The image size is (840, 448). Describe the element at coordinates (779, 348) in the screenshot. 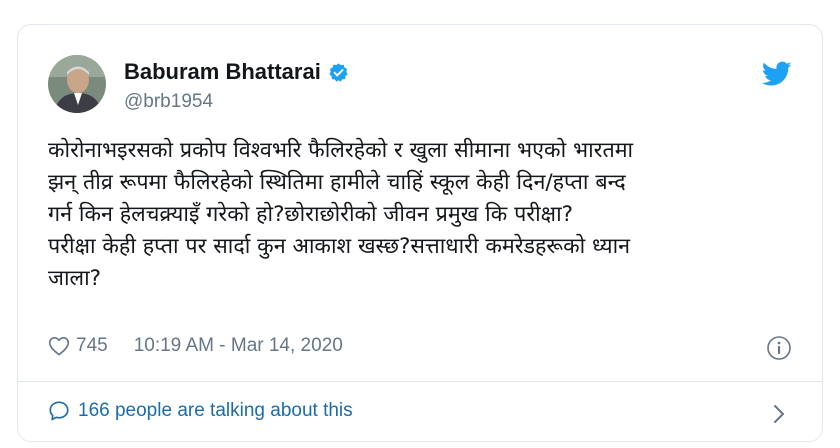

I see `info-icon` at that location.